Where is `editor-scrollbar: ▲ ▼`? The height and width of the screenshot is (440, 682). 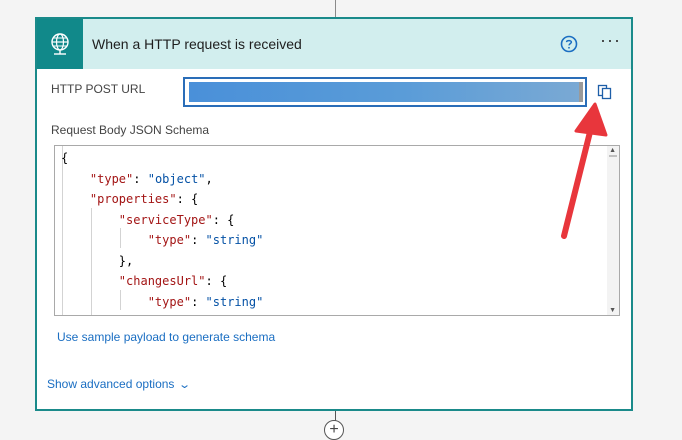 editor-scrollbar: ▲ ▼ is located at coordinates (613, 230).